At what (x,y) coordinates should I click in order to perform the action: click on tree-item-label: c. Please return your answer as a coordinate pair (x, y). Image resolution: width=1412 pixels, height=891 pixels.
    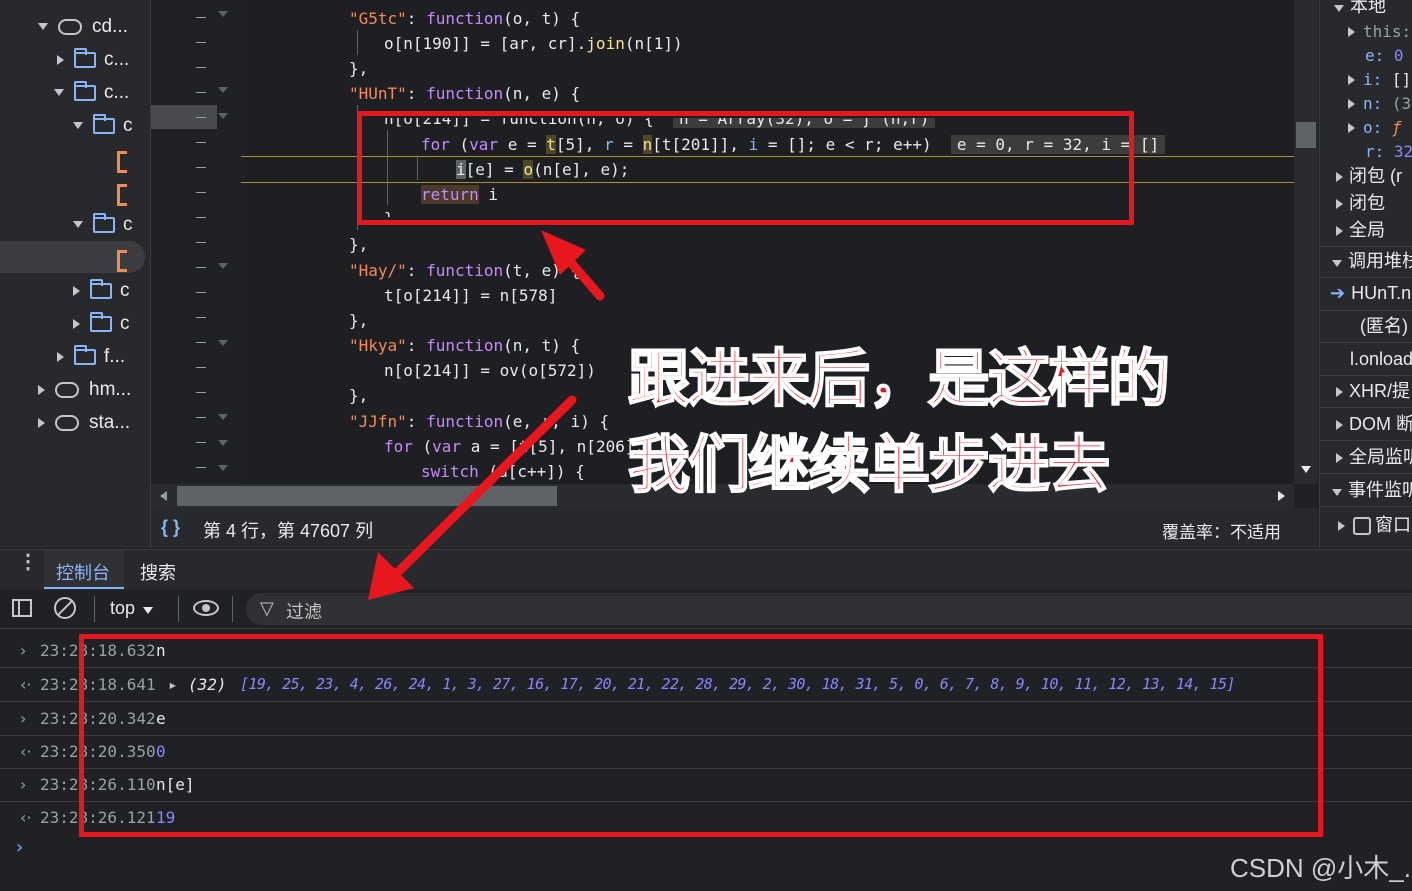
    Looking at the image, I should click on (125, 323).